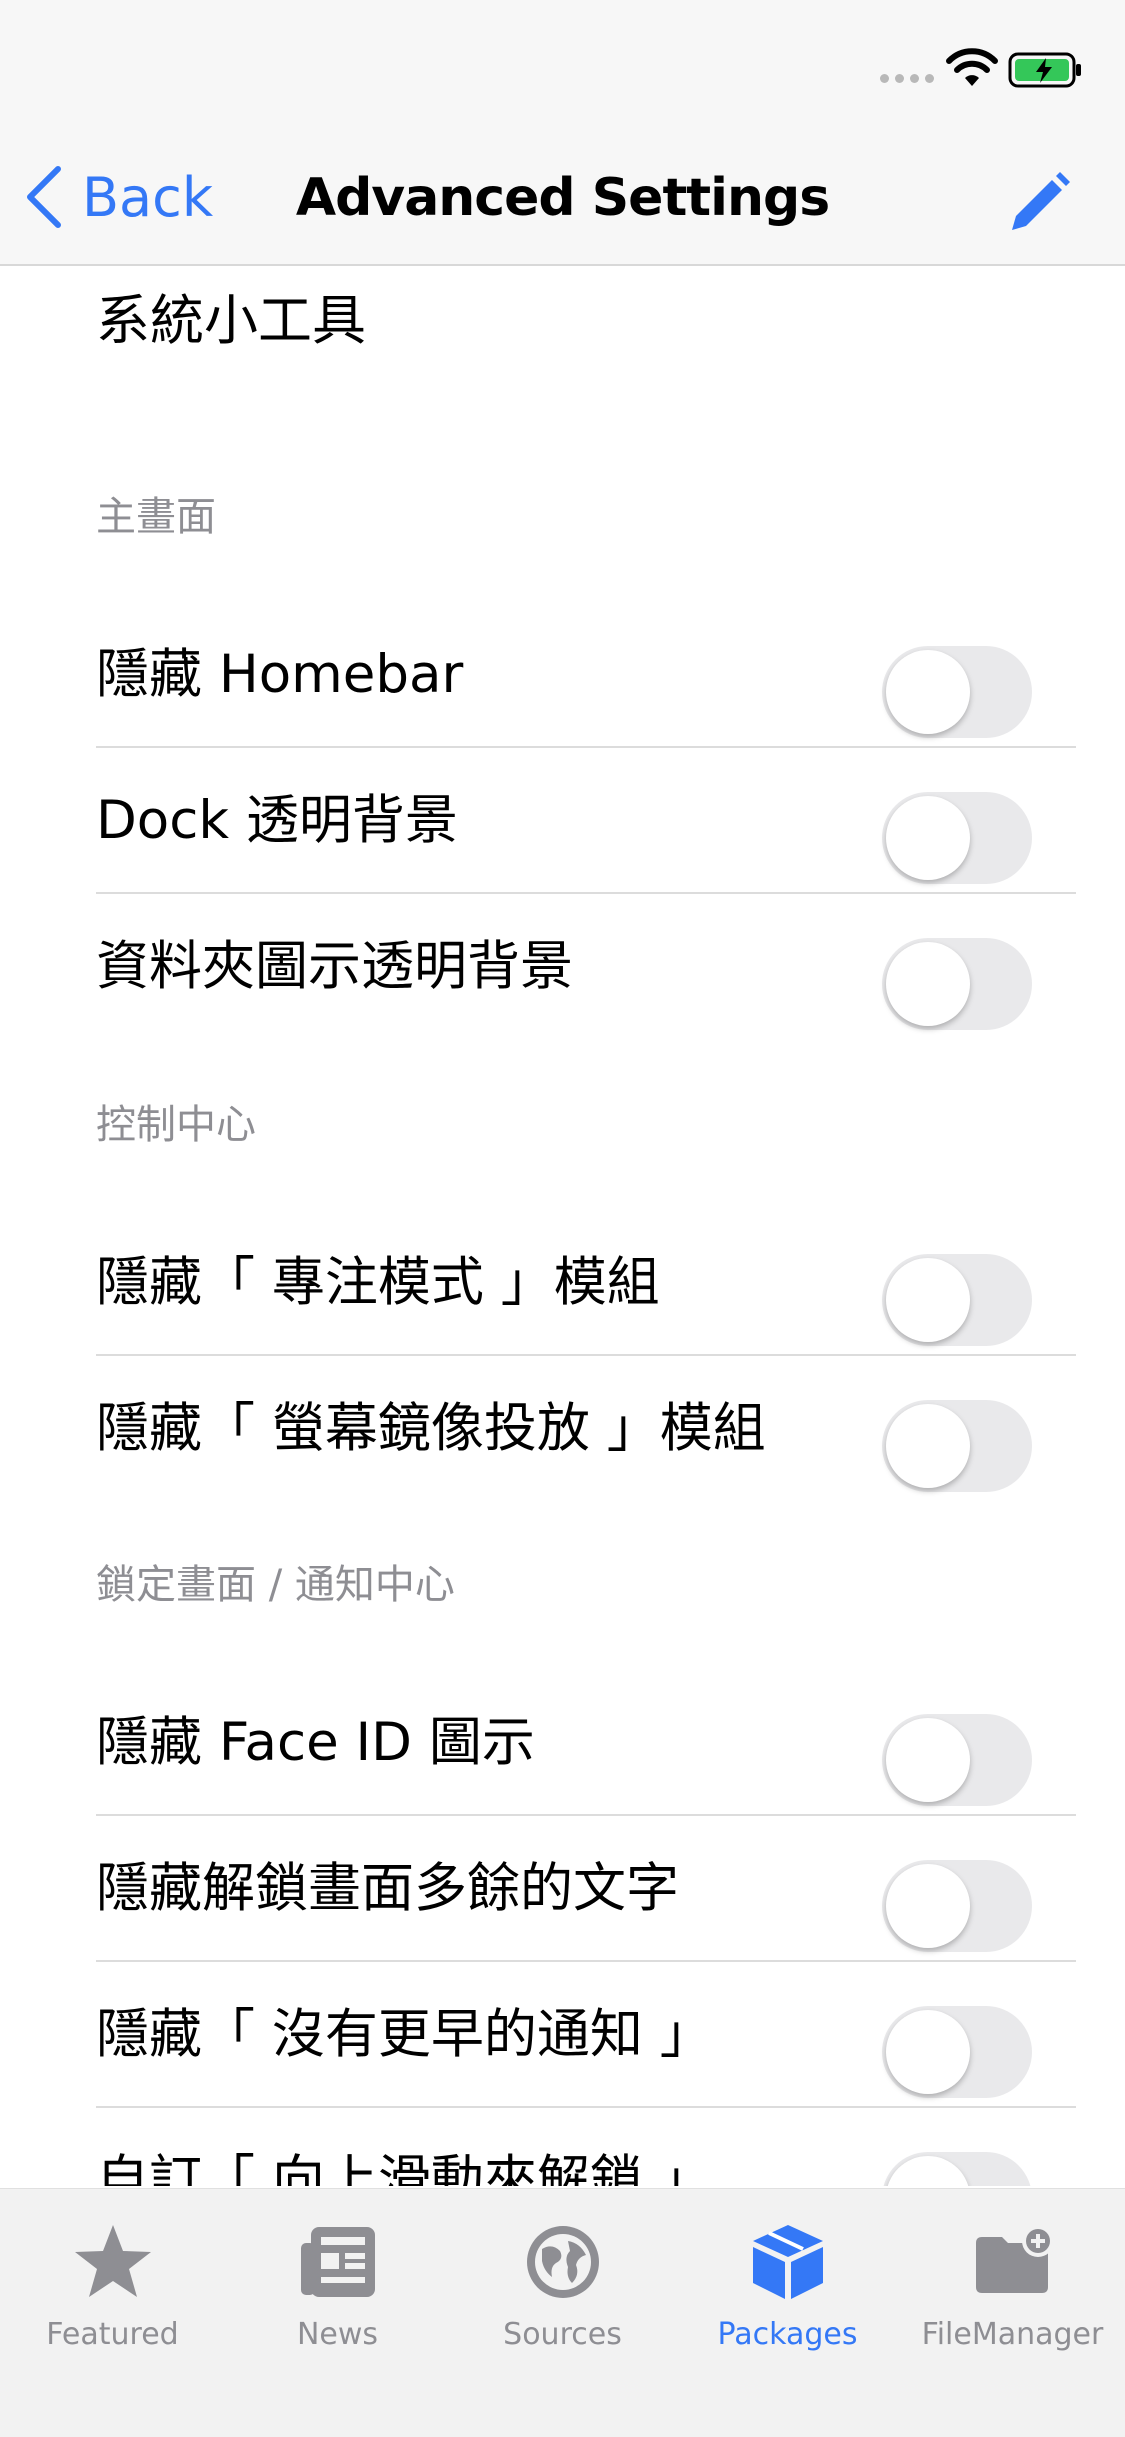 This screenshot has width=1125, height=2437. I want to click on setting-row: 隱藏「 沒有更早的通知 」, so click(586, 2035).